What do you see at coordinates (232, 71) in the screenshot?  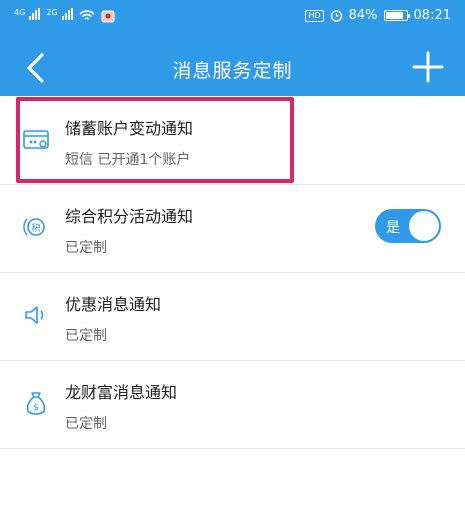 I see `page-title: 消息服务定制` at bounding box center [232, 71].